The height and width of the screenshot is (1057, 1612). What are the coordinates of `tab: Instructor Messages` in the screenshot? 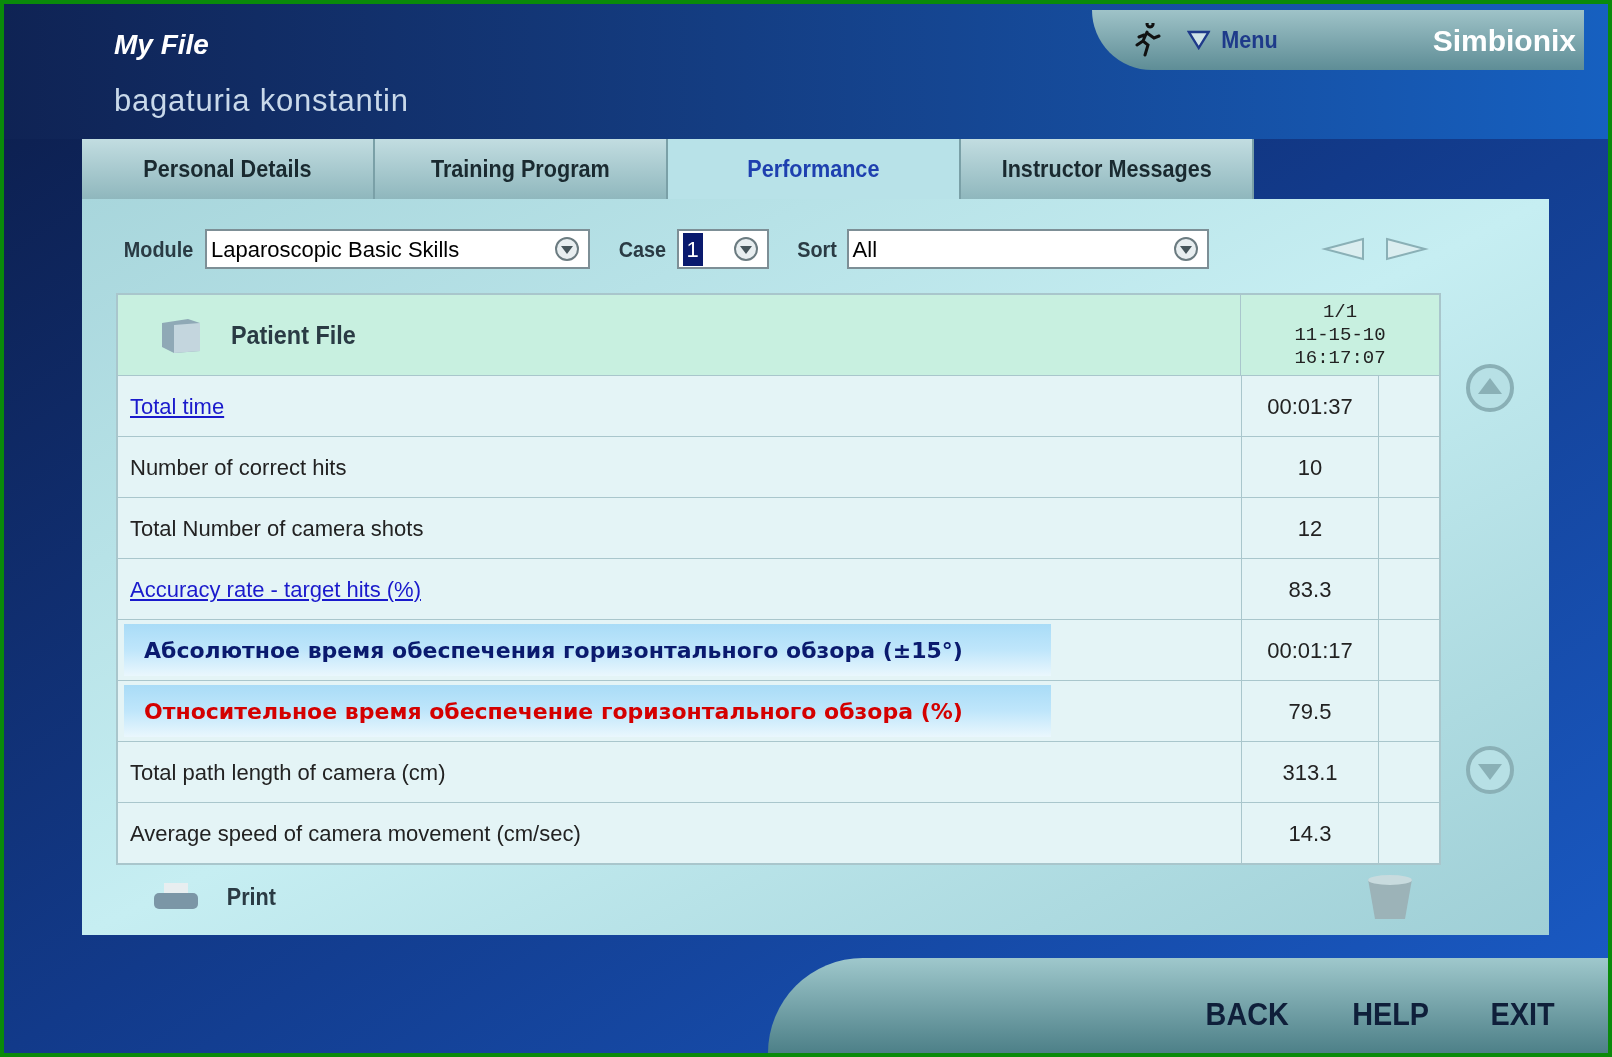 It's located at (1107, 169).